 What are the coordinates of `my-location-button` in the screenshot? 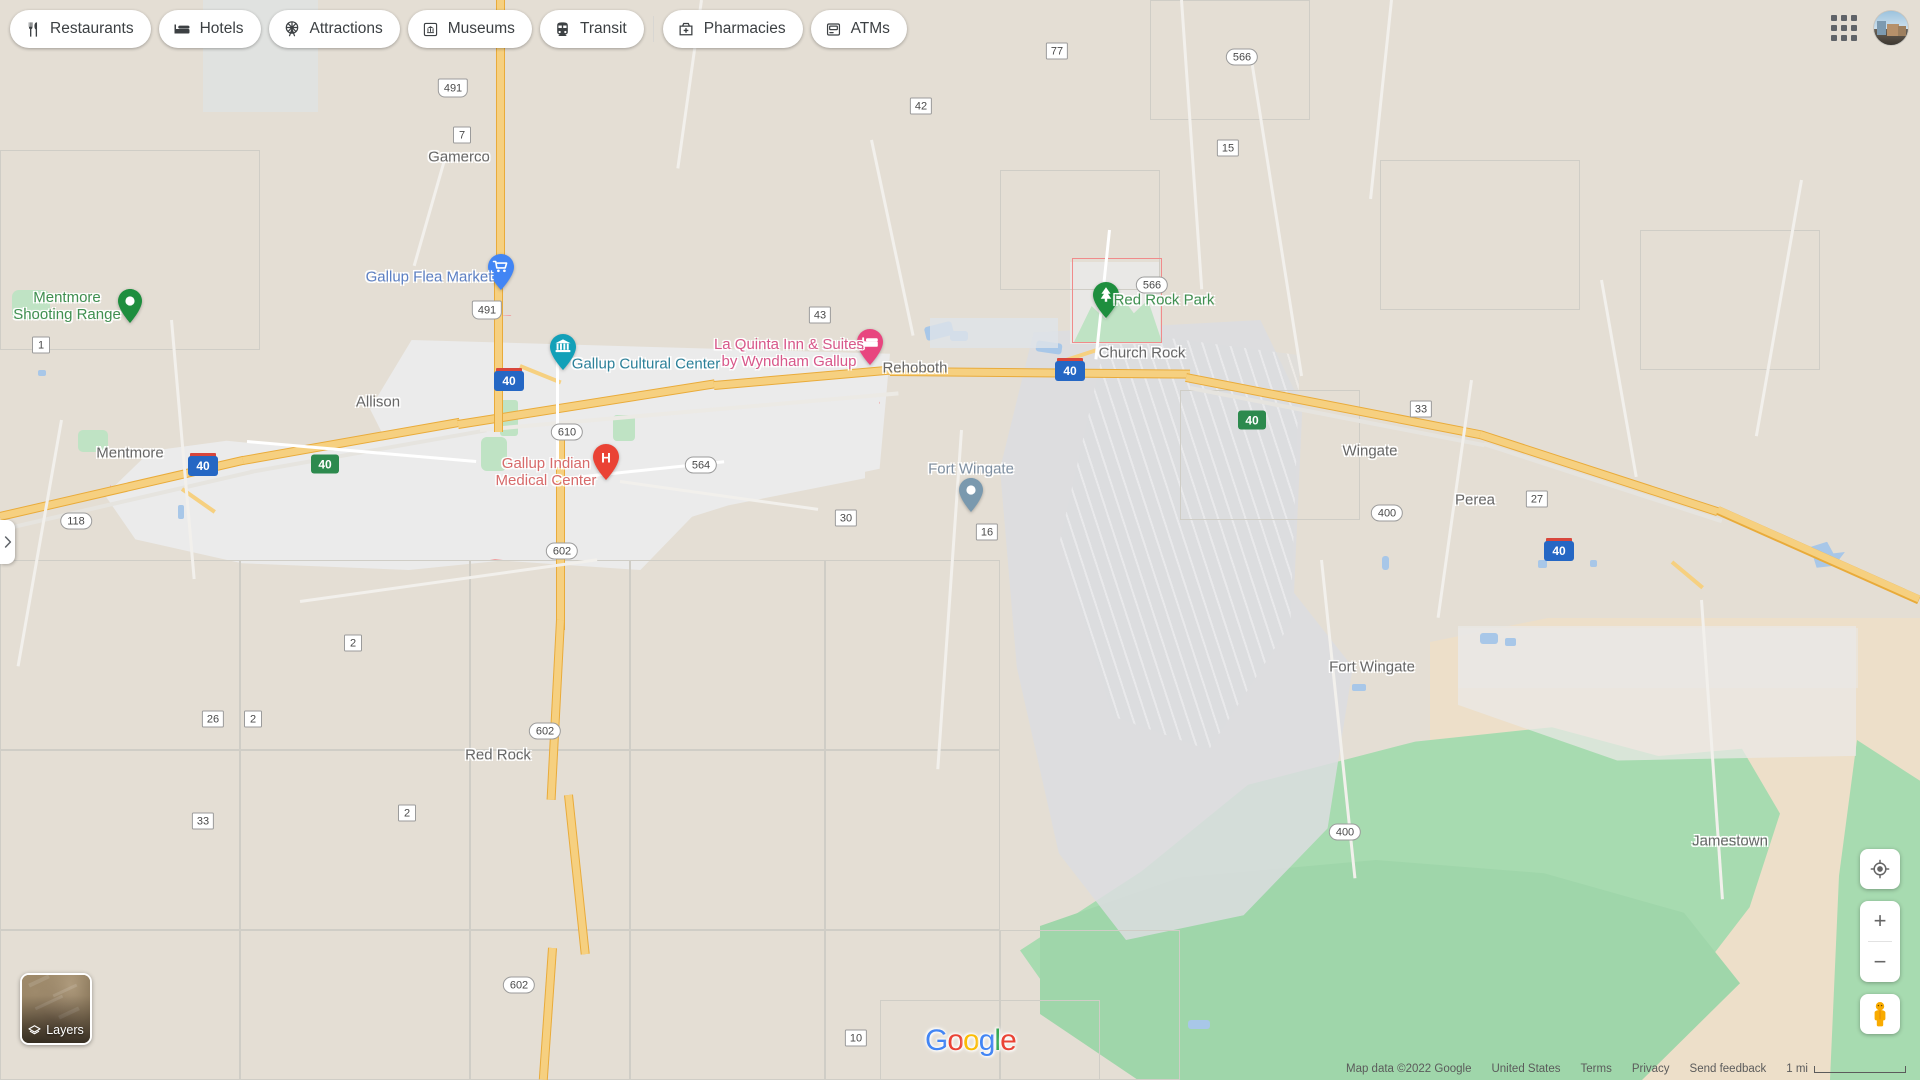 It's located at (1880, 869).